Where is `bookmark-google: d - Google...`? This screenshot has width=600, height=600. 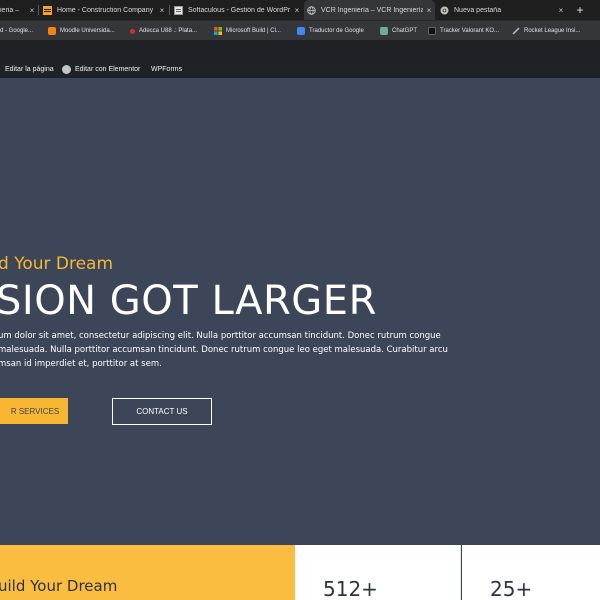
bookmark-google: d - Google... is located at coordinates (16, 31).